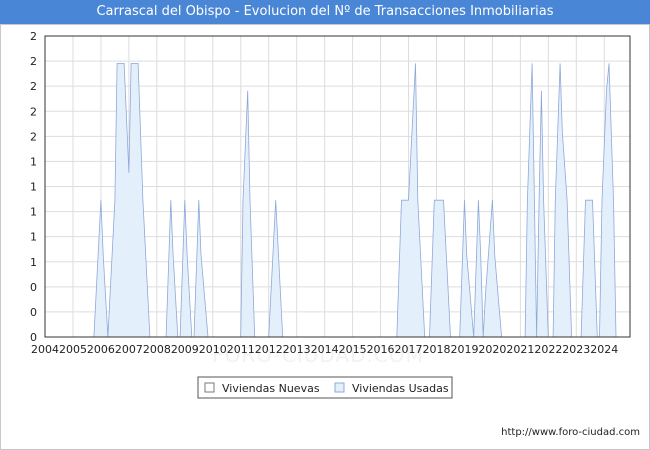  What do you see at coordinates (409, 349) in the screenshot?
I see `x-tick-label: 2017` at bounding box center [409, 349].